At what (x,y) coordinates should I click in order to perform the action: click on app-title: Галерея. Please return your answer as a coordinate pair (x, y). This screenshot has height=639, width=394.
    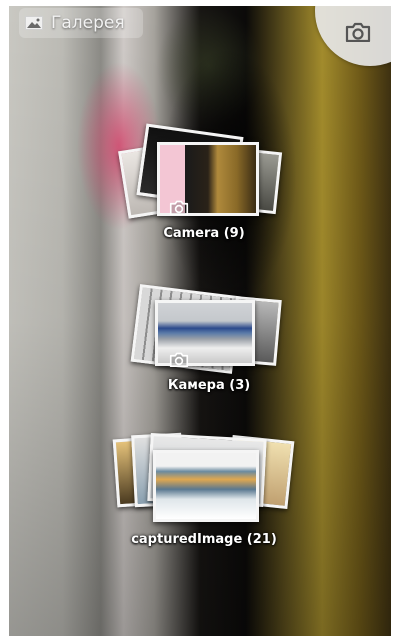
    Looking at the image, I should click on (88, 23).